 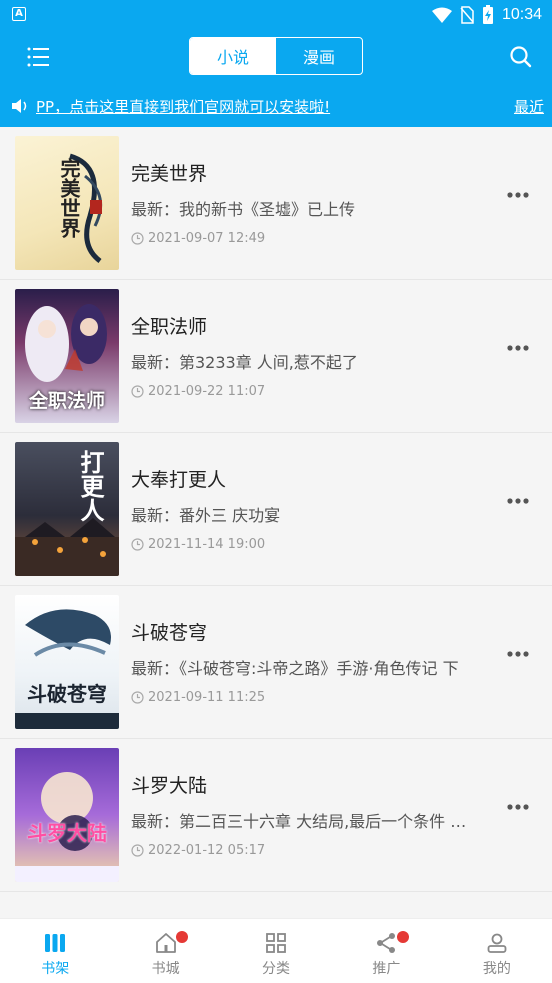 What do you see at coordinates (521, 14) in the screenshot?
I see `clock: 10:34` at bounding box center [521, 14].